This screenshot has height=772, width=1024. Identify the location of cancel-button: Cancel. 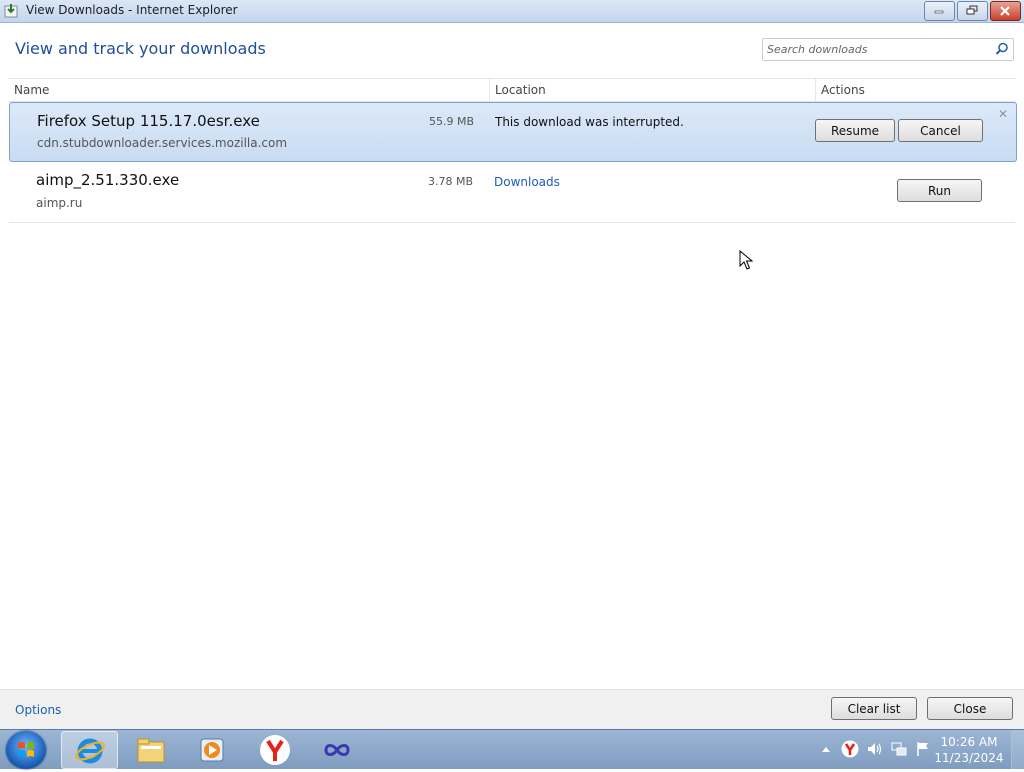
(940, 130).